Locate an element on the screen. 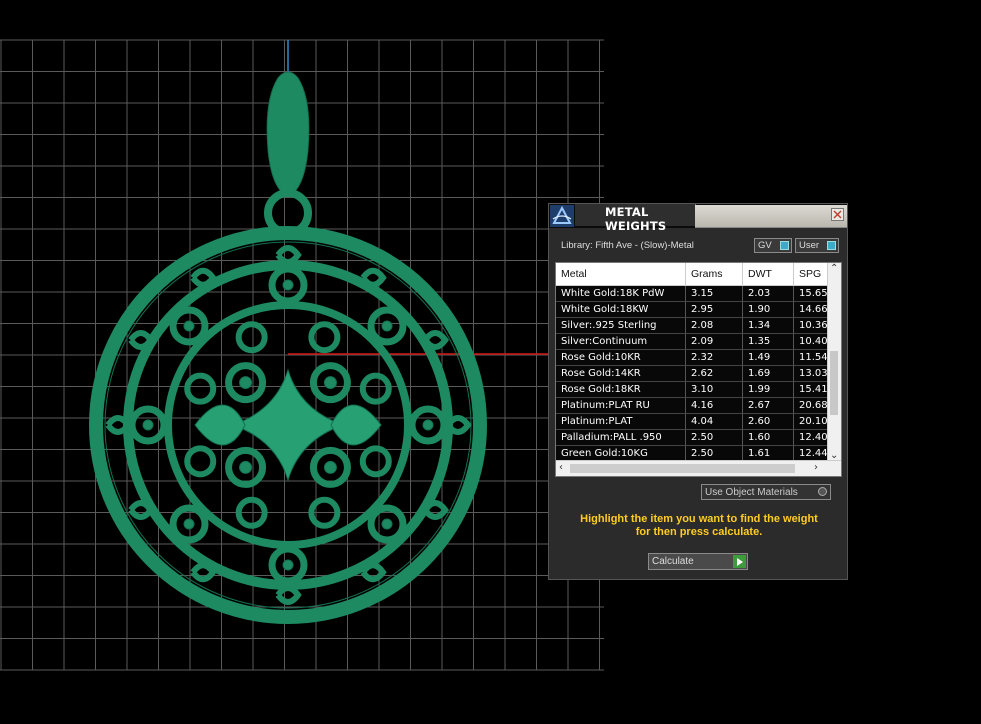 This screenshot has width=981, height=724. column-header-grams: Grams is located at coordinates (714, 274).